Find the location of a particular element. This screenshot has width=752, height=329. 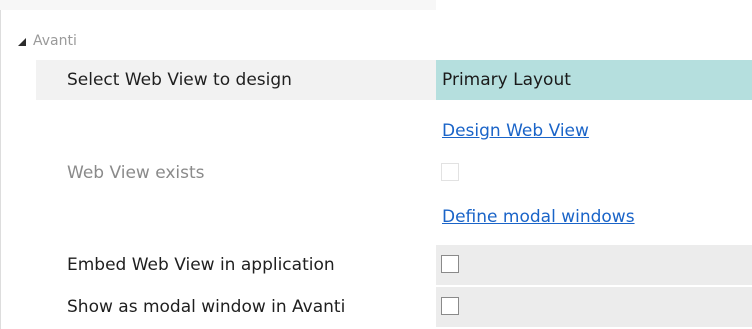

row-select-web-view: Select Web View to design Primary Layout is located at coordinates (394, 80).